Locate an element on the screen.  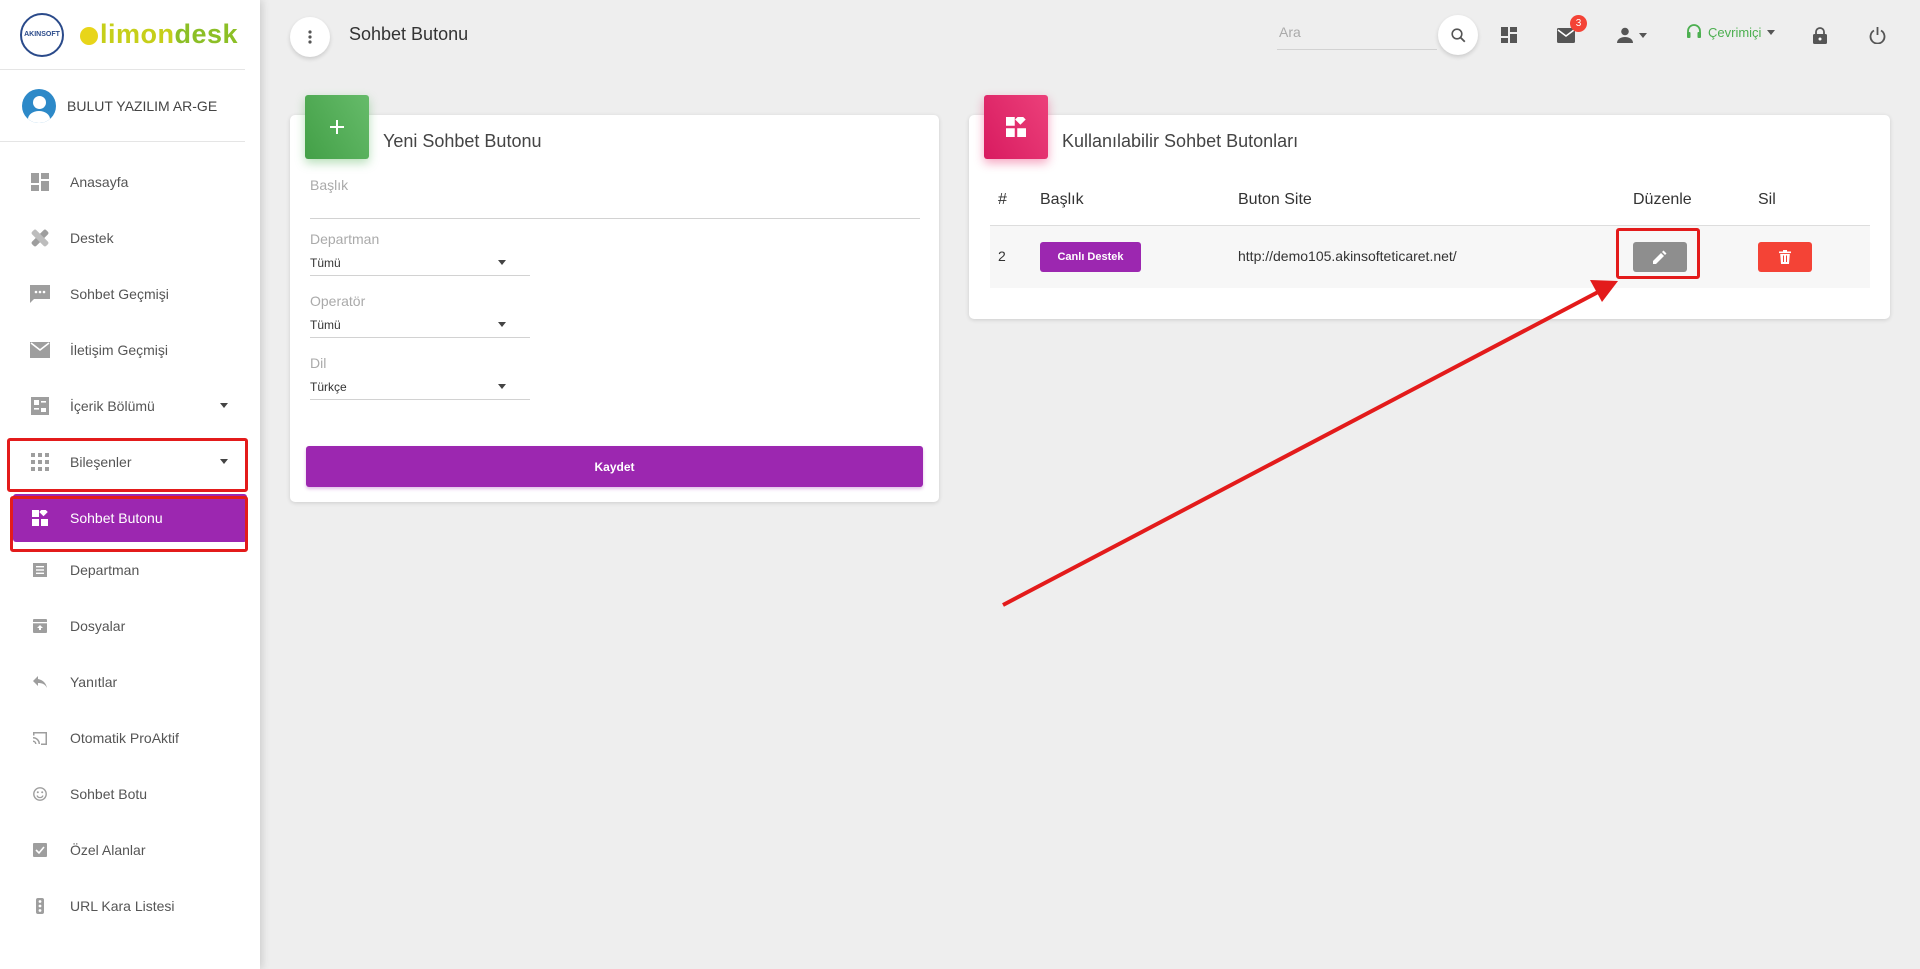
list-icon is located at coordinates (40, 570).